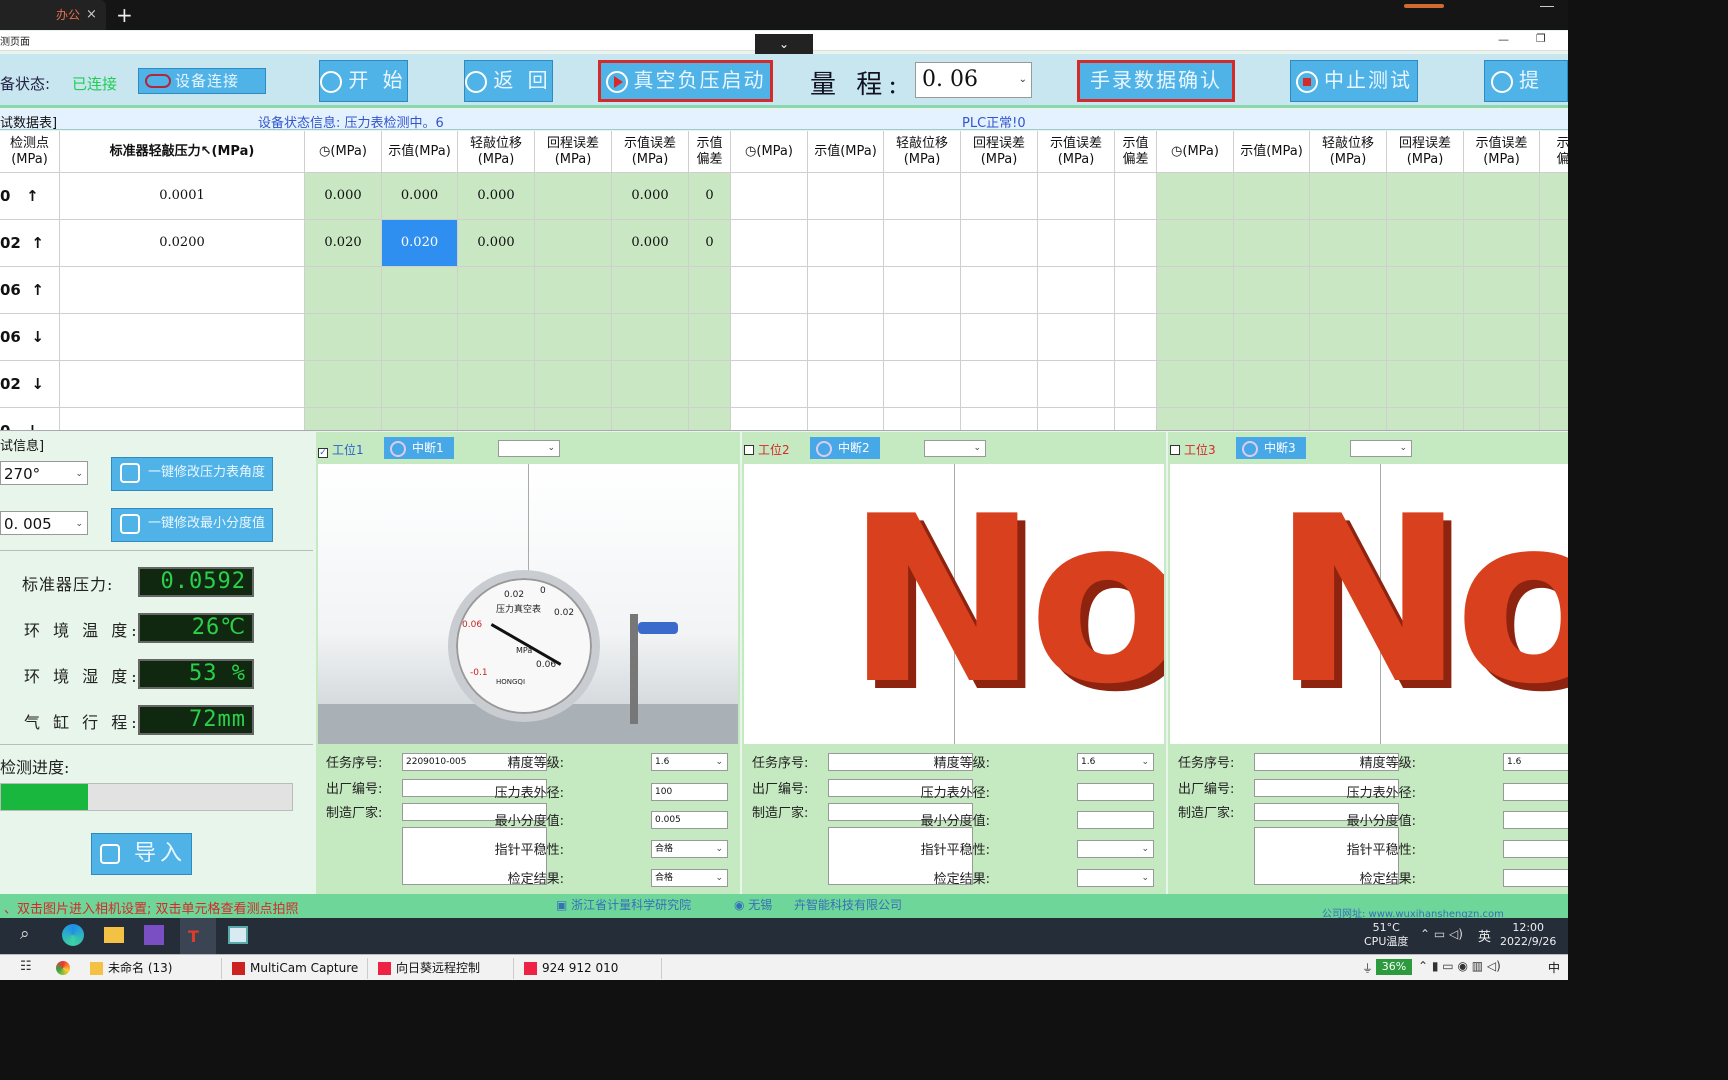  What do you see at coordinates (1115, 849) in the screenshot?
I see `stability-select: ⌄` at bounding box center [1115, 849].